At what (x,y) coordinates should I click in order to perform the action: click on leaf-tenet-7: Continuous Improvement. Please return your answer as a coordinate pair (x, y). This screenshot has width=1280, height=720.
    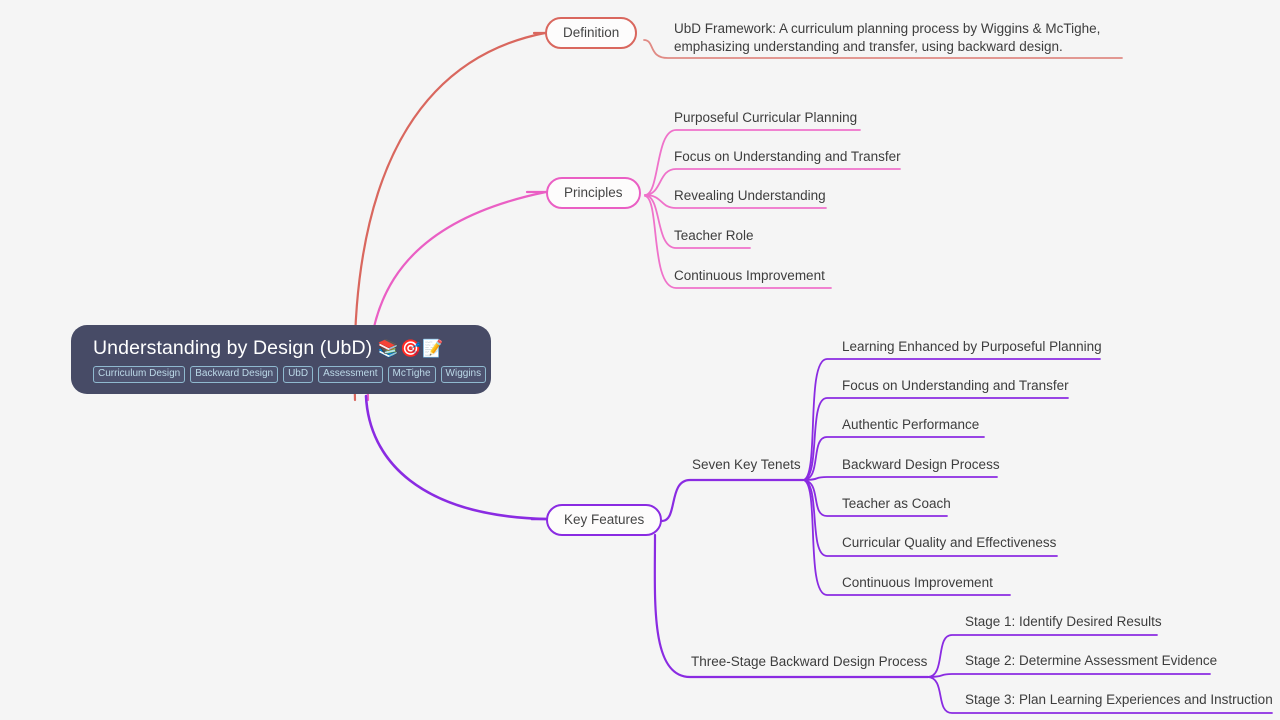
    Looking at the image, I should click on (917, 583).